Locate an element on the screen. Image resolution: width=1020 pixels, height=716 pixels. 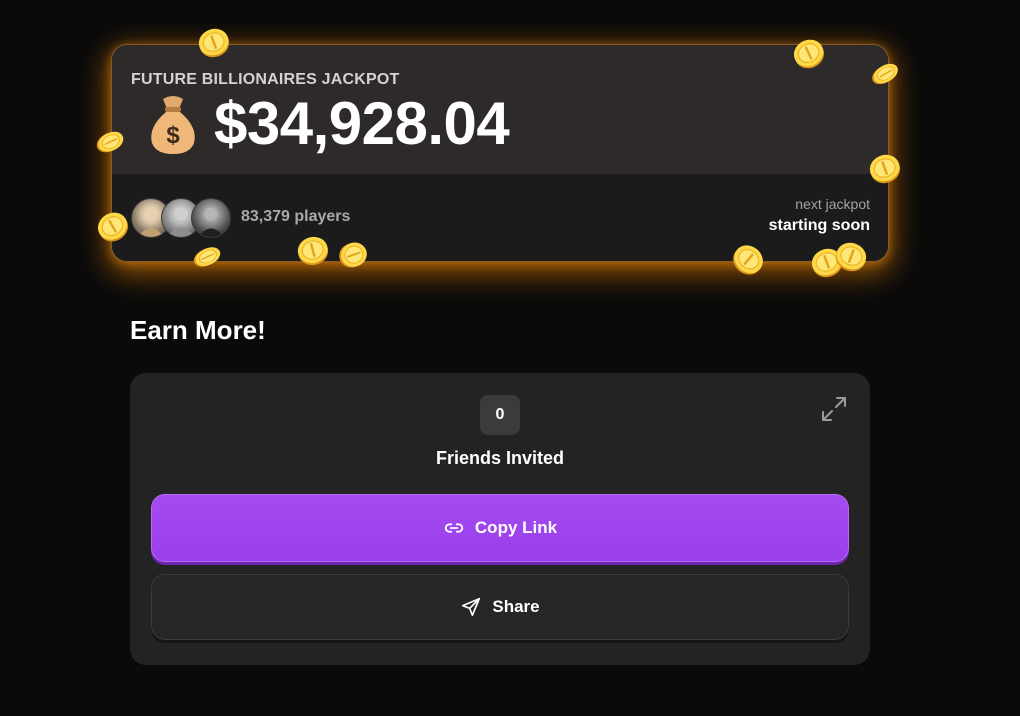
copy-link-button: Copy Link is located at coordinates (500, 528).